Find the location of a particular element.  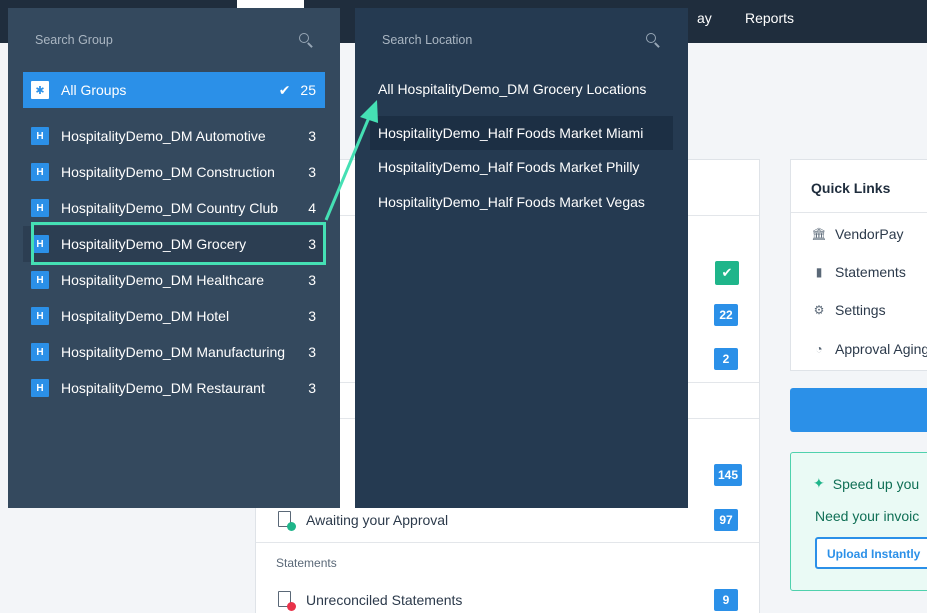

count-badge: 9 is located at coordinates (726, 600).